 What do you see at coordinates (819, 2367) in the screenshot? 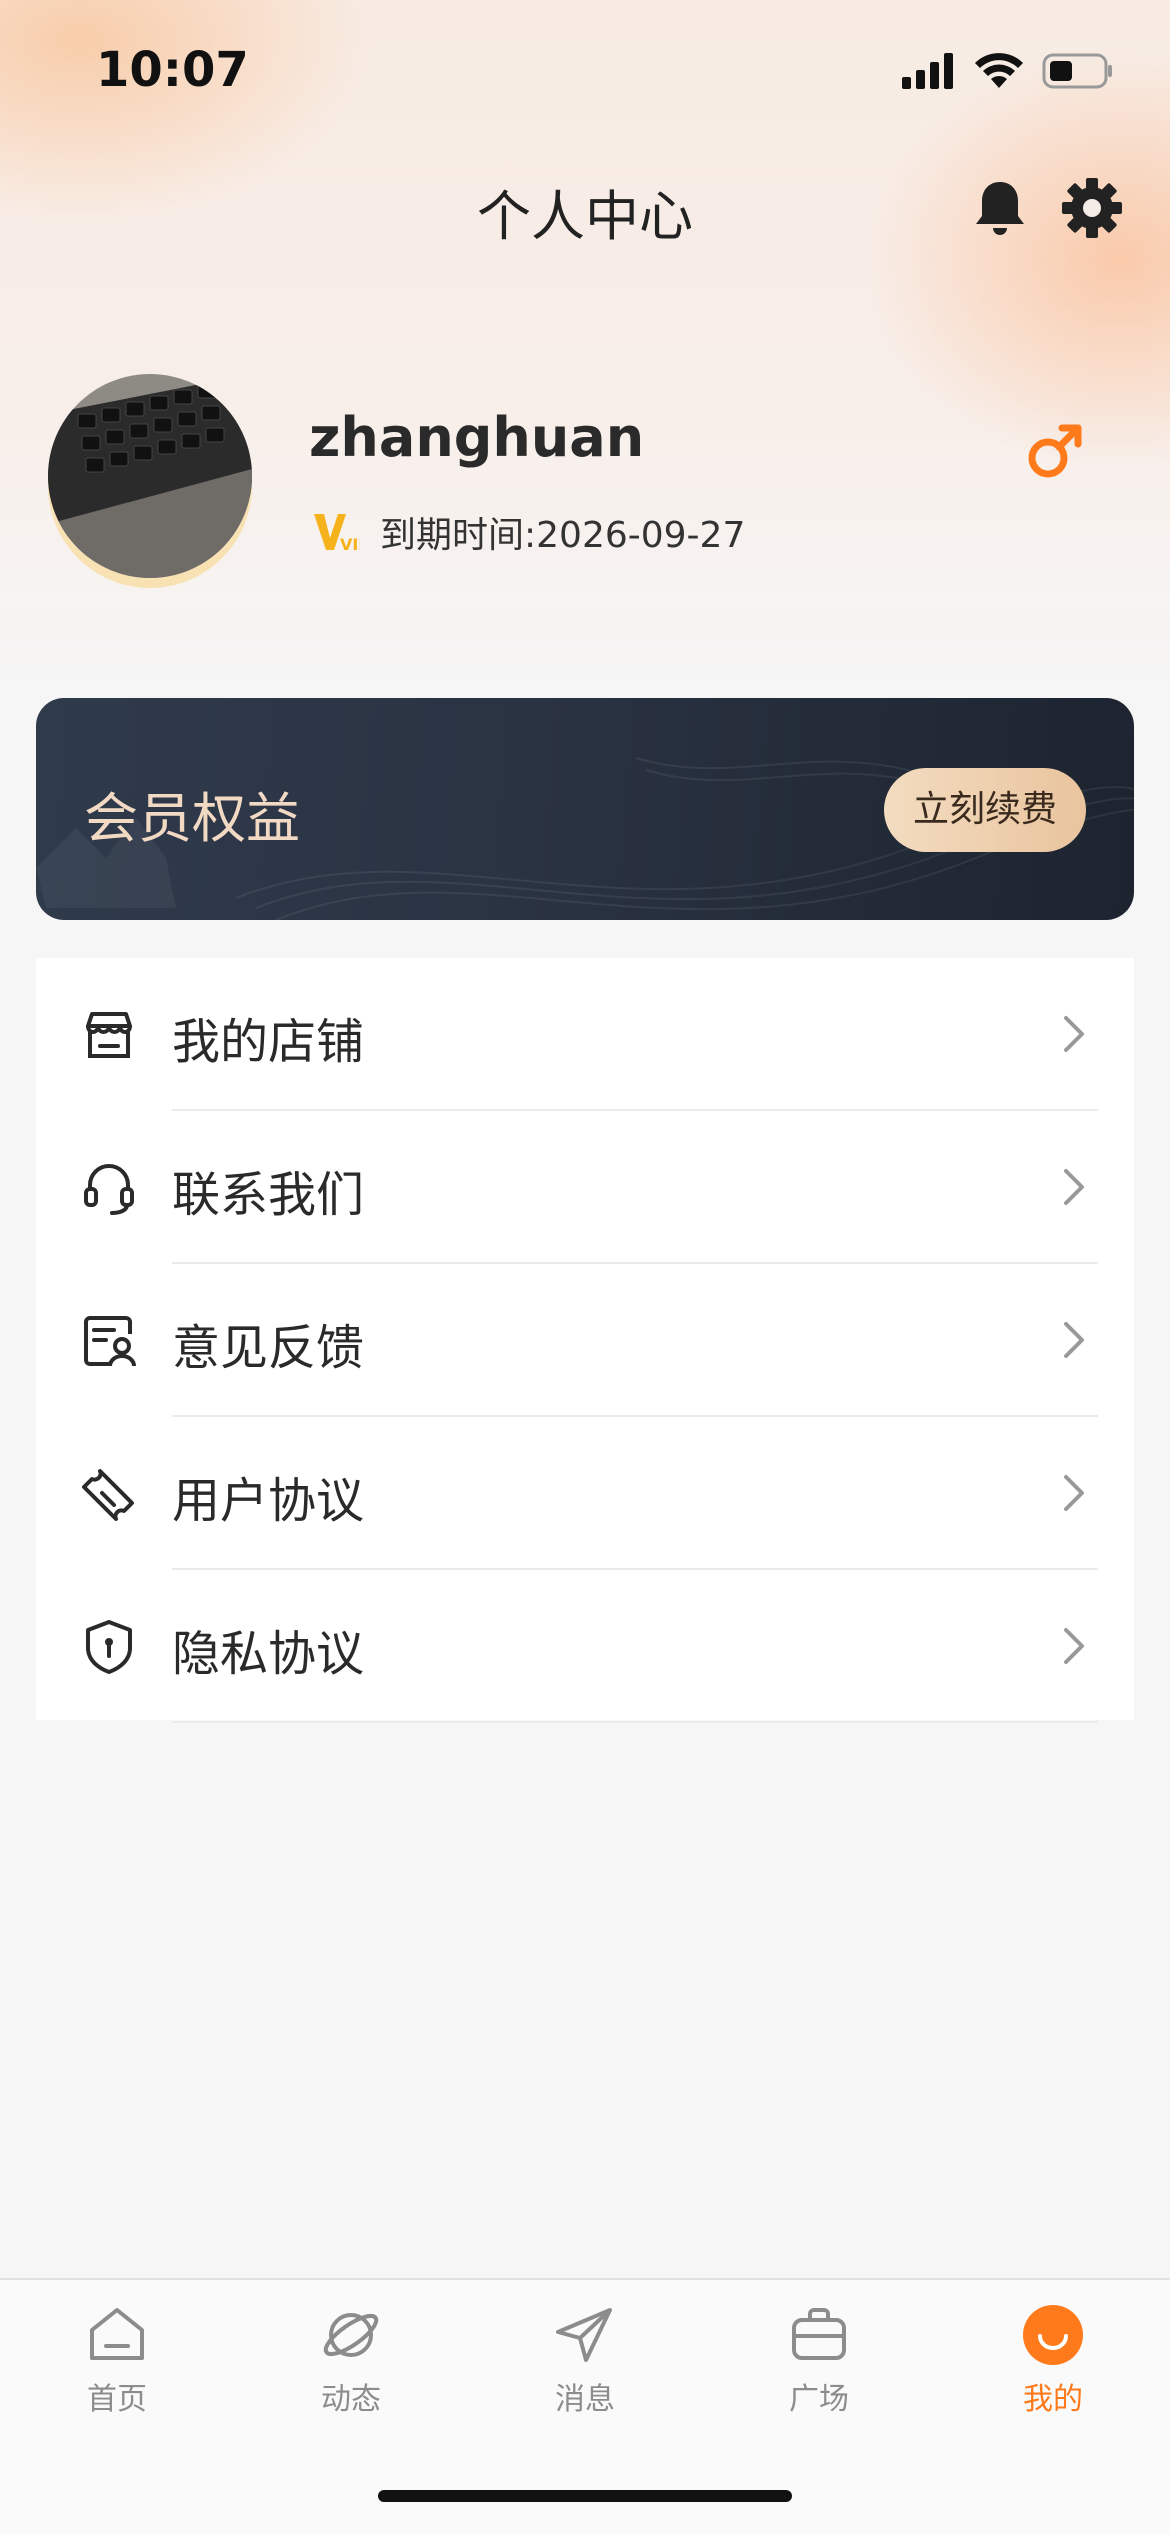
I see `tab-square: 广场` at bounding box center [819, 2367].